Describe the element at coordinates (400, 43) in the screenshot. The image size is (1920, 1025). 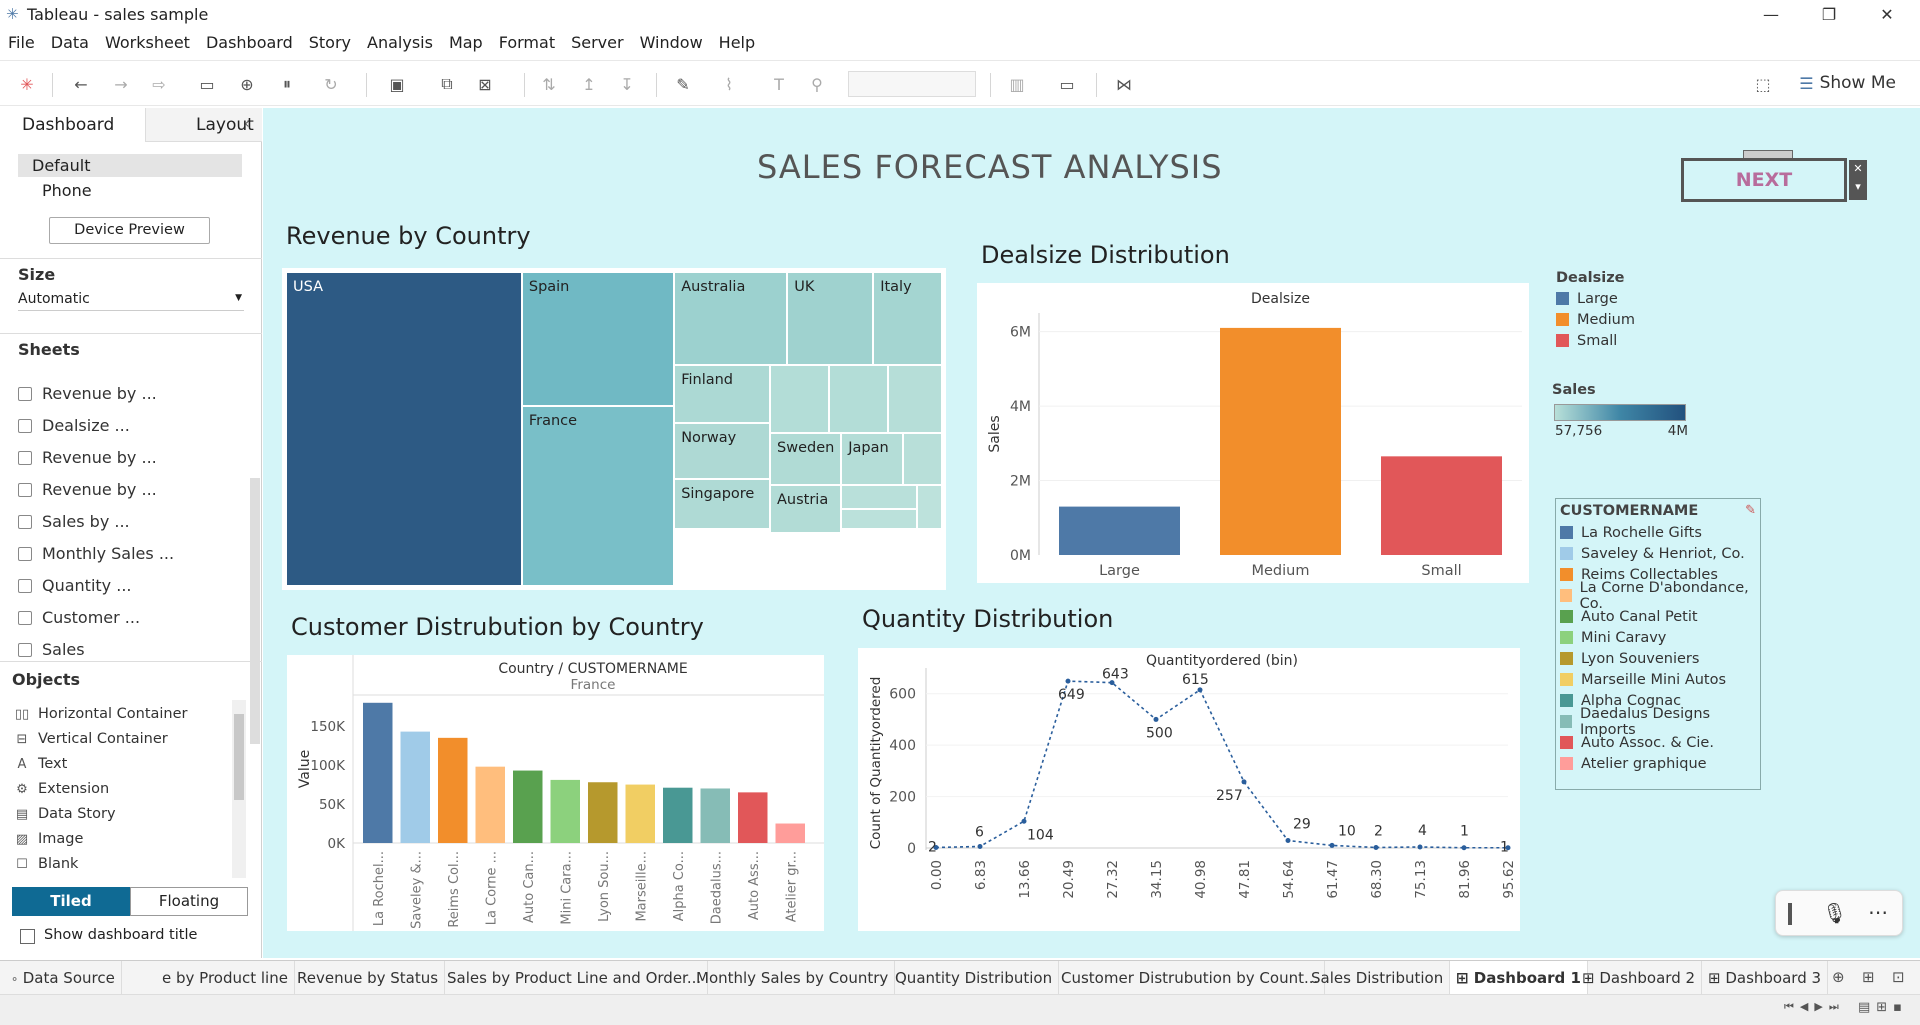
I see `menu-analysis: Analysis` at that location.